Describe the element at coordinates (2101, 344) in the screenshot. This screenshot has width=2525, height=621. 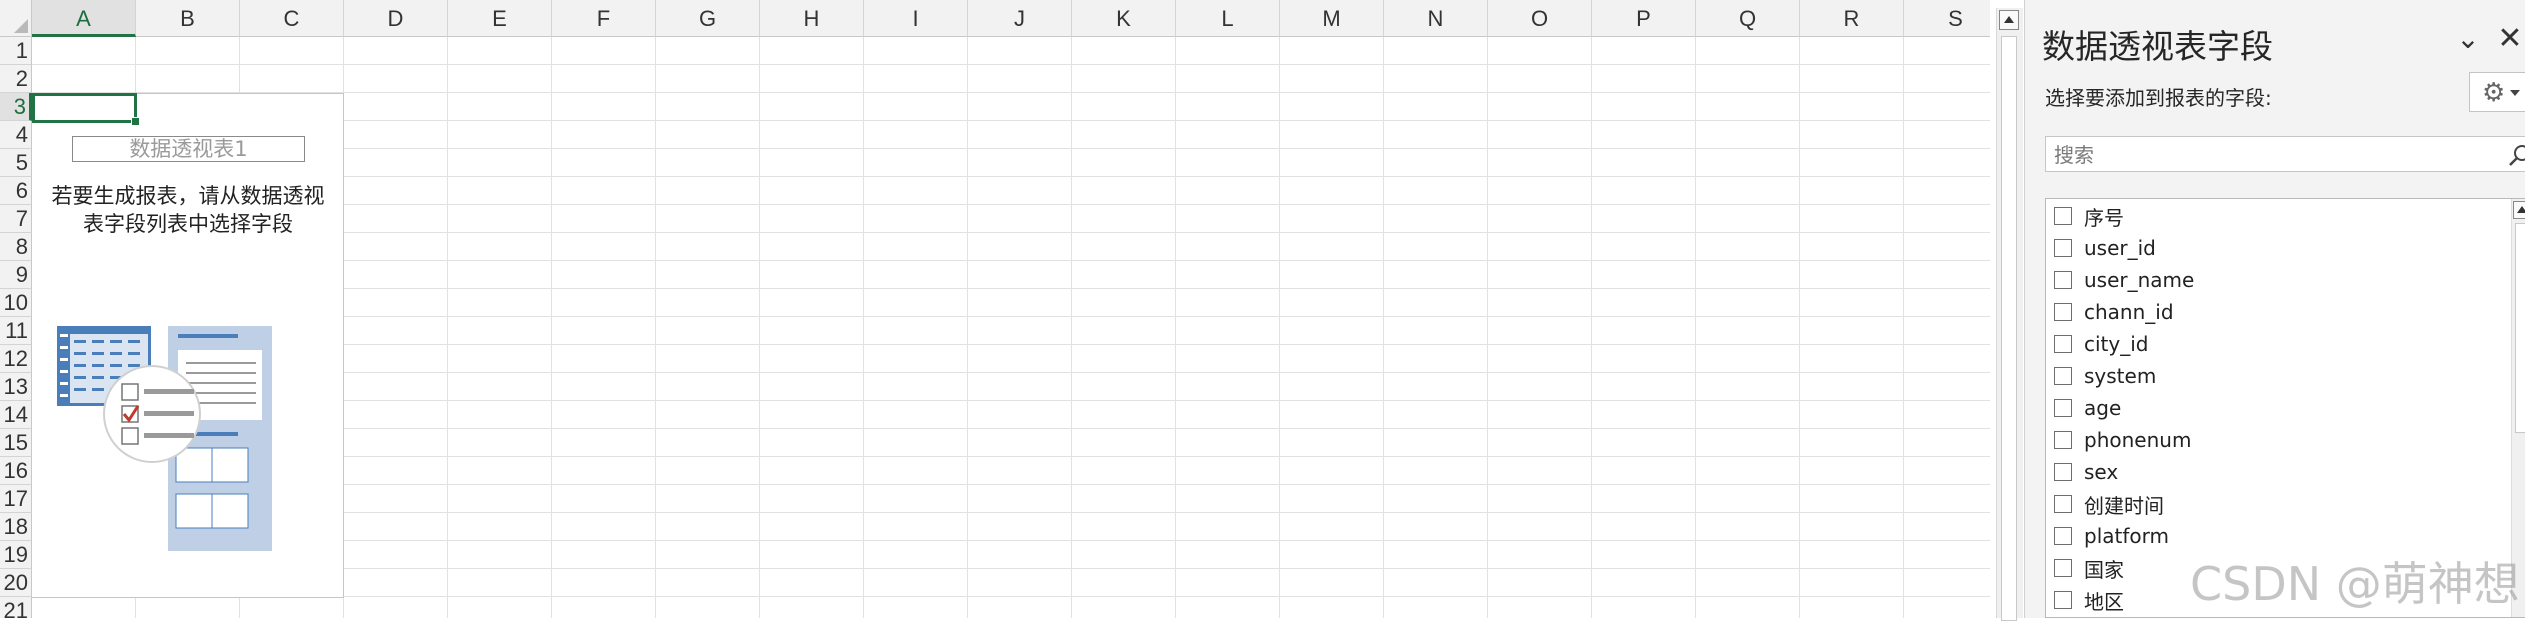
I see `field-item: city_id` at that location.